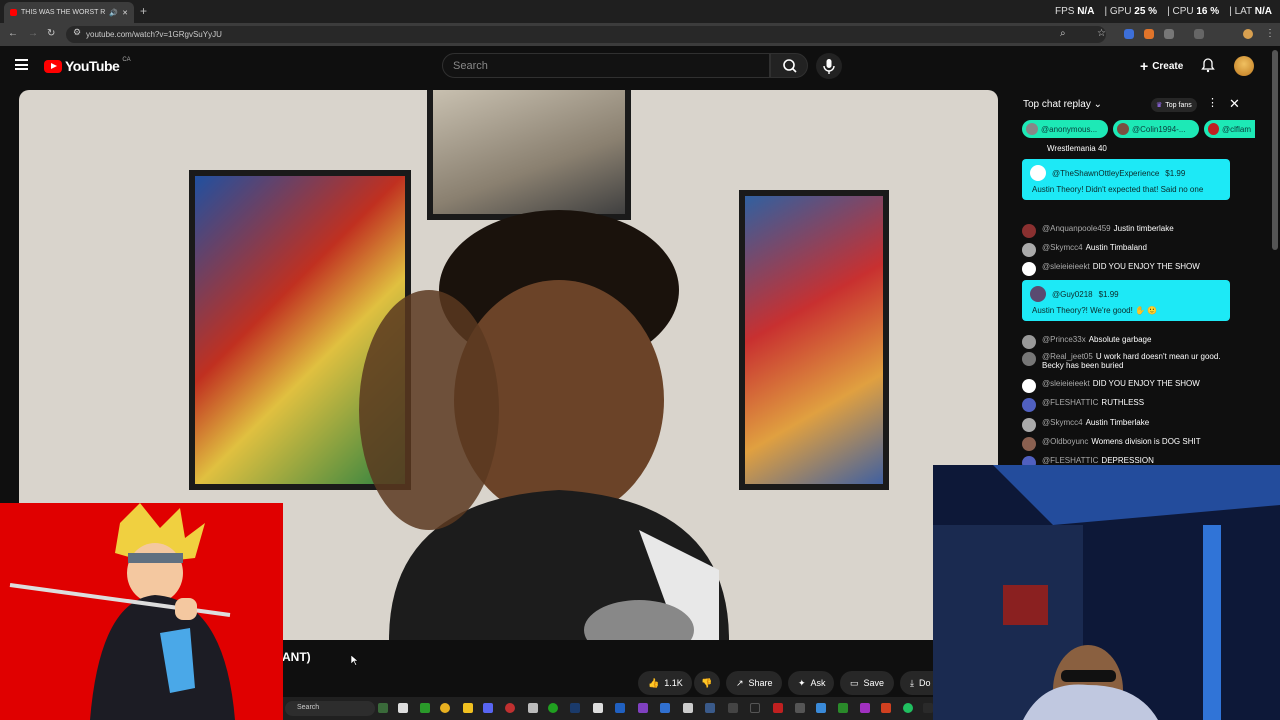 The width and height of the screenshot is (1280, 720). I want to click on steam-icon, so click(575, 708).